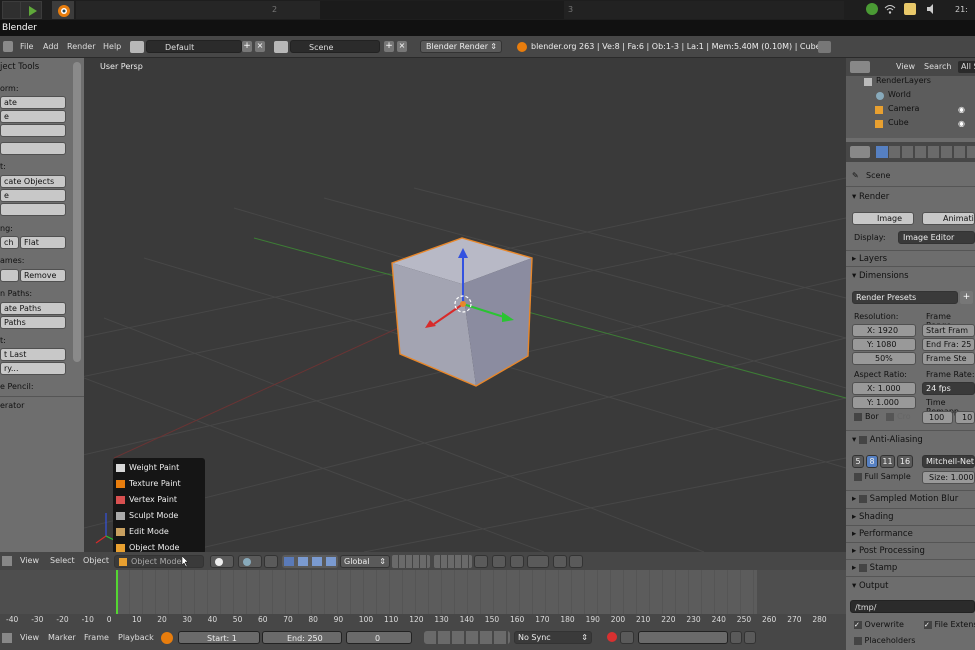 The image size is (975, 650). Describe the element at coordinates (159, 516) in the screenshot. I see `menu-item-sculpt-mode: Sculpt Mode` at that location.